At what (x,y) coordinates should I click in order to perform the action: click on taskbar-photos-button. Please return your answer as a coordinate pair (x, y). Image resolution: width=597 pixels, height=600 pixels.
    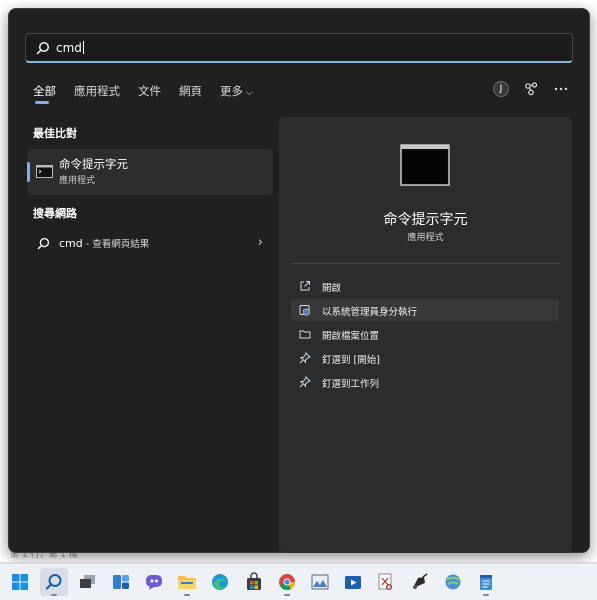
    Looking at the image, I should click on (320, 582).